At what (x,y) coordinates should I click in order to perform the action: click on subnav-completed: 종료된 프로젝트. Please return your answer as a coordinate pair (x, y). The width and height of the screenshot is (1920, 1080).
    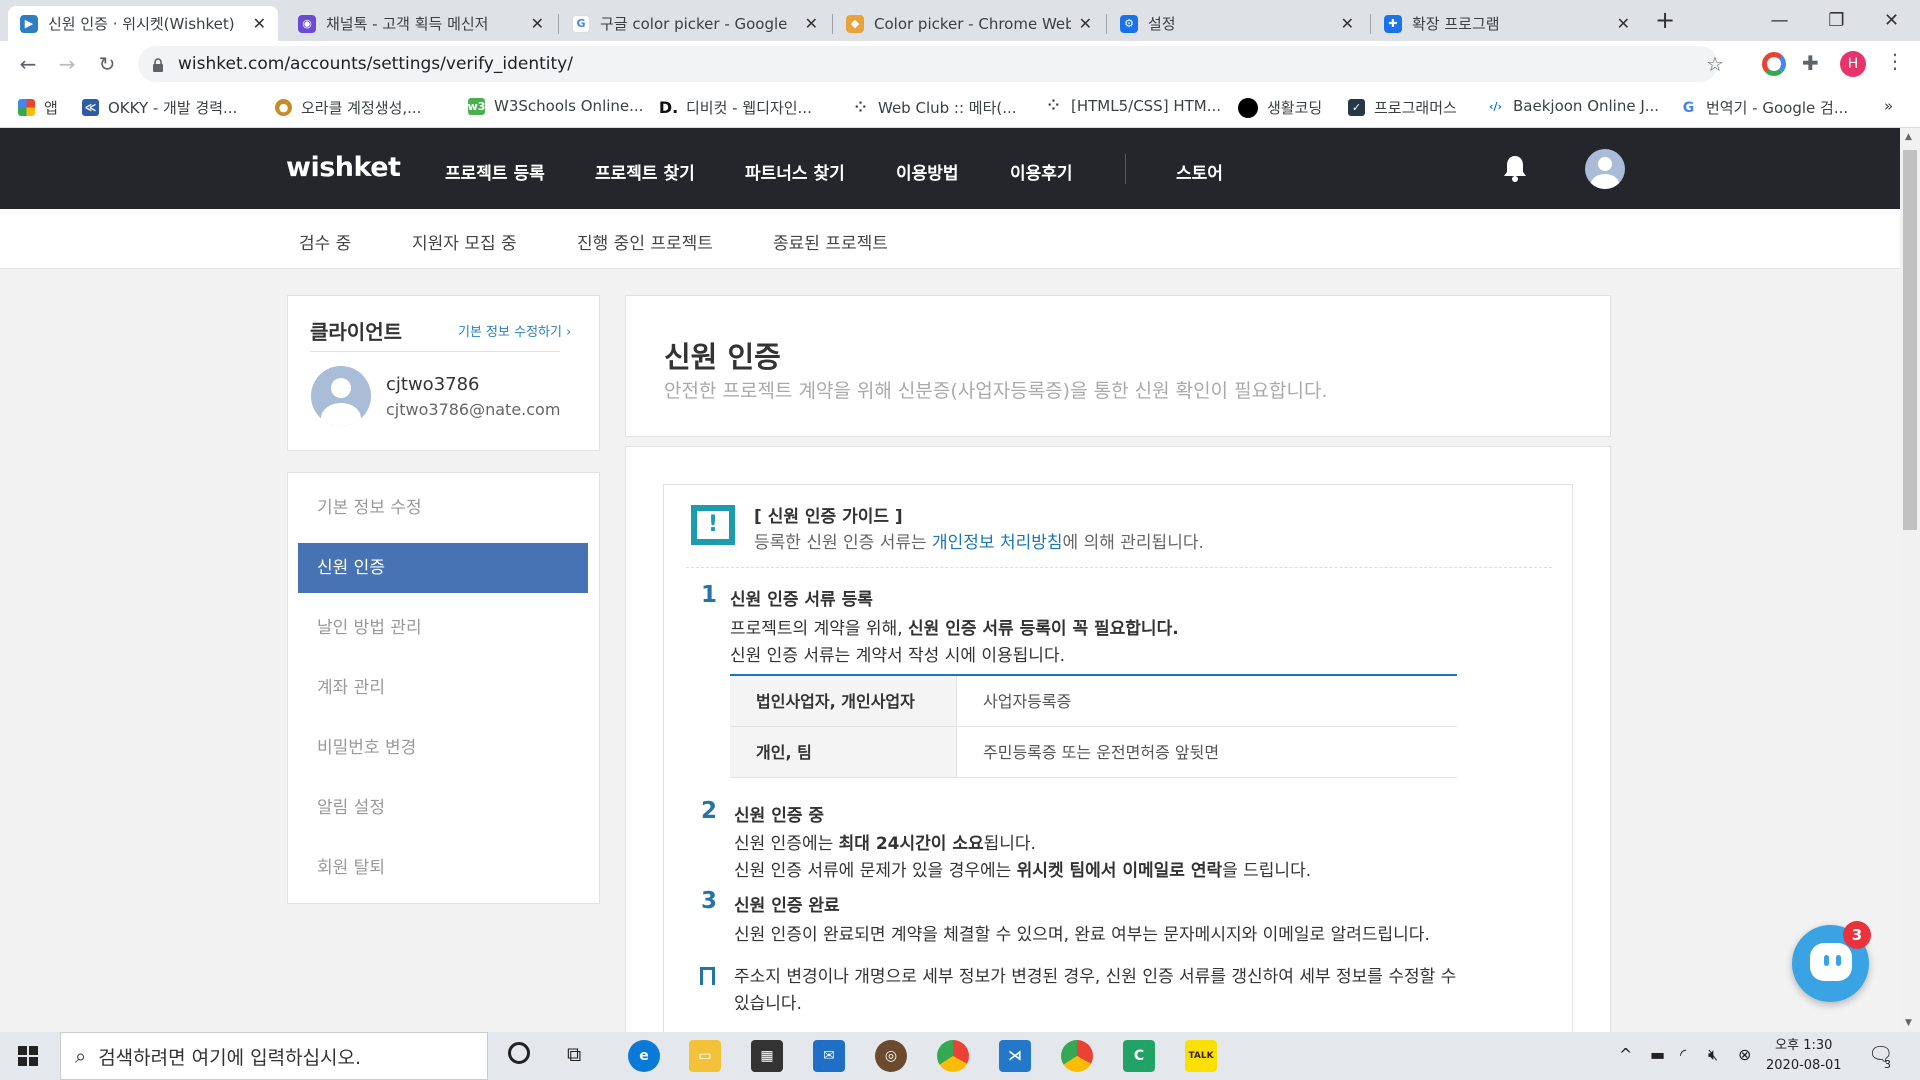
    Looking at the image, I should click on (830, 241).